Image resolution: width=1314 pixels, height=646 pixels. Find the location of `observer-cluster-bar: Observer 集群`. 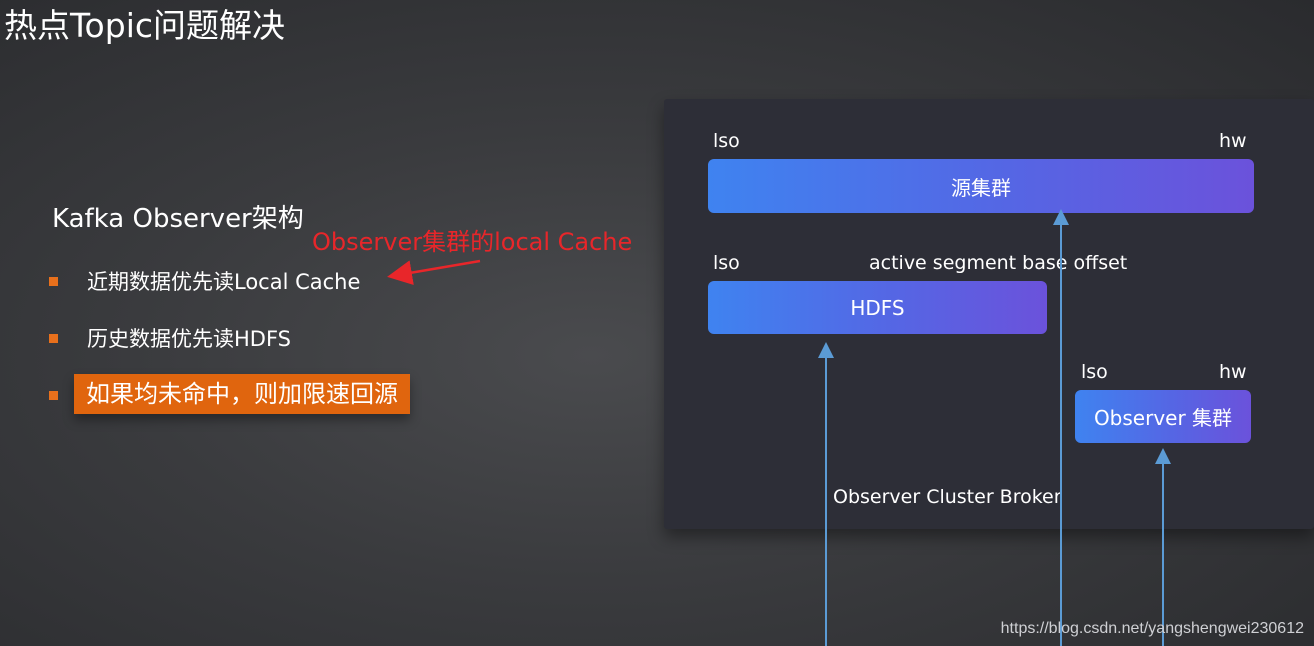

observer-cluster-bar: Observer 集群 is located at coordinates (1163, 416).